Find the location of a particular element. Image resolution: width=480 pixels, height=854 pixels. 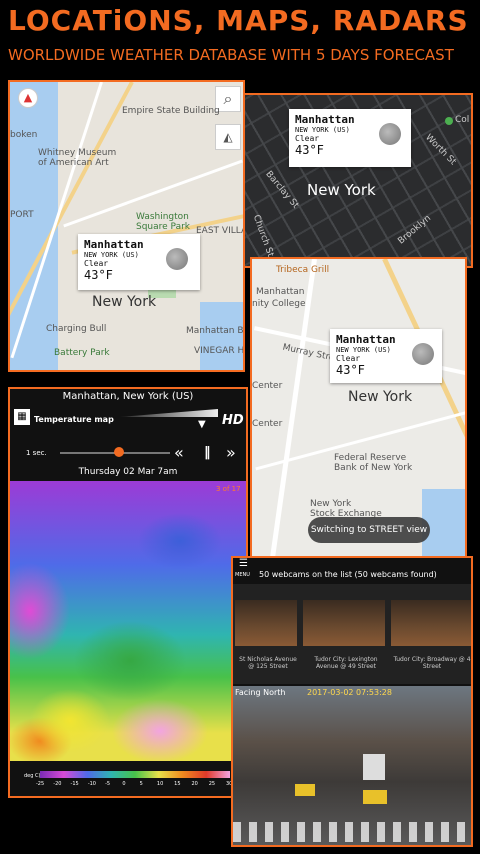

east-river is located at coordinates (221, 336).